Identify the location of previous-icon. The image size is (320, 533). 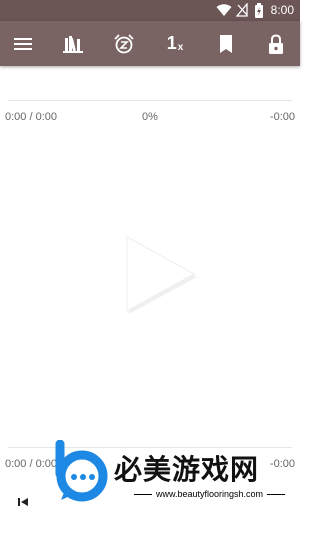
(23, 502).